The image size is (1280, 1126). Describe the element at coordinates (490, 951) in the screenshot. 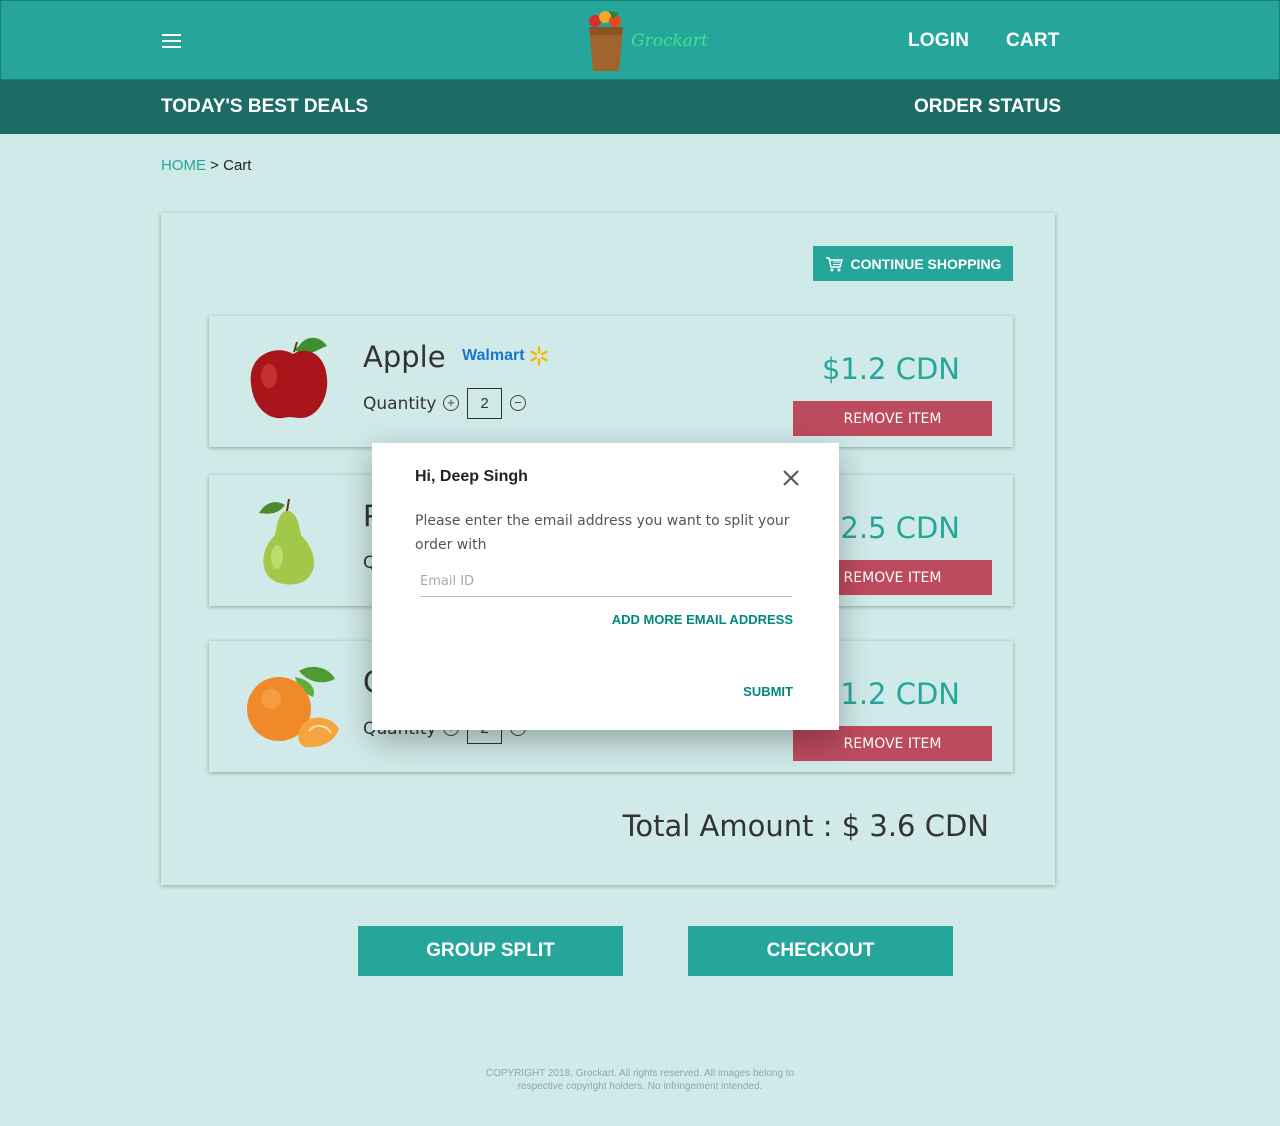

I see `group-split-button: GROUP SPLIT` at that location.